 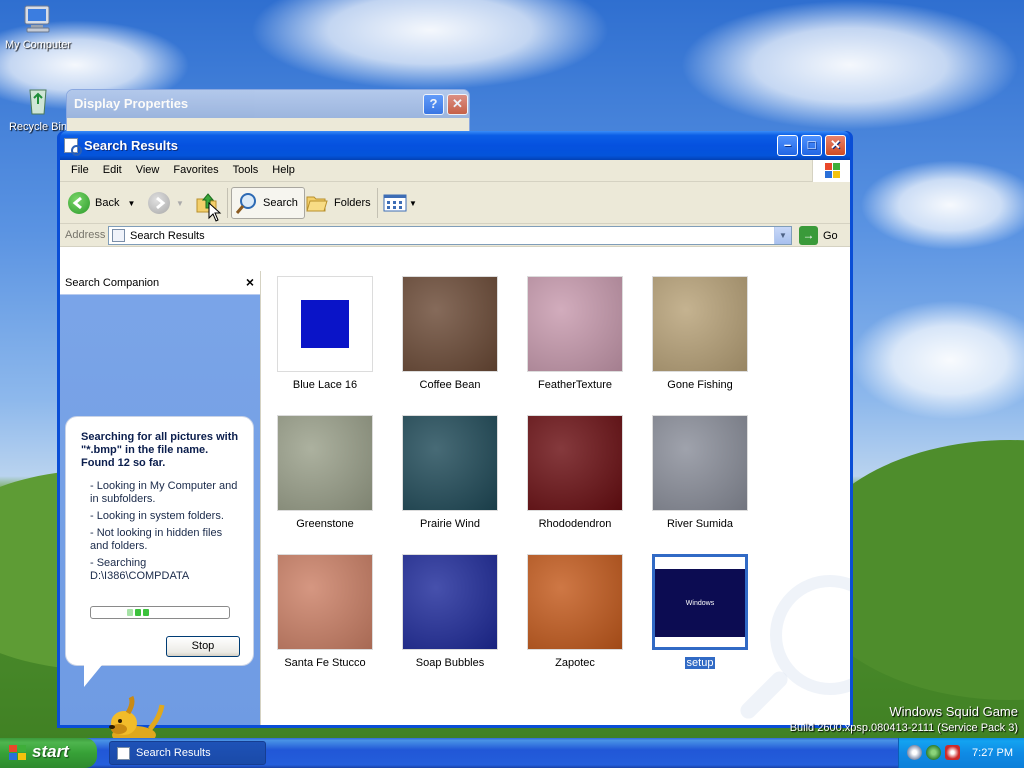 What do you see at coordinates (455, 145) in the screenshot?
I see `title-bar: Search Results – □ ✕` at bounding box center [455, 145].